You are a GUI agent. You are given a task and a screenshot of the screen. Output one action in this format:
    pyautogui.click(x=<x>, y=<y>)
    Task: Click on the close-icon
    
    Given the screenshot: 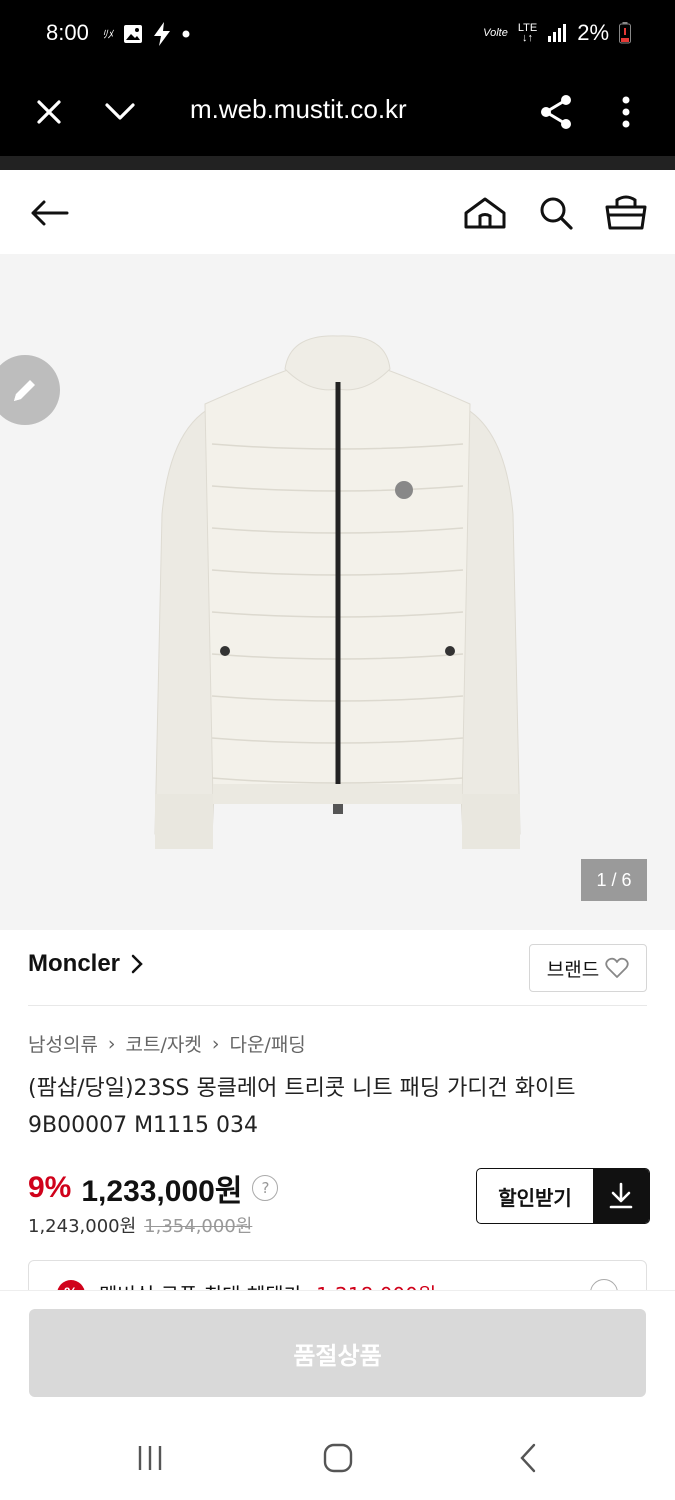 What is the action you would take?
    pyautogui.click(x=49, y=112)
    